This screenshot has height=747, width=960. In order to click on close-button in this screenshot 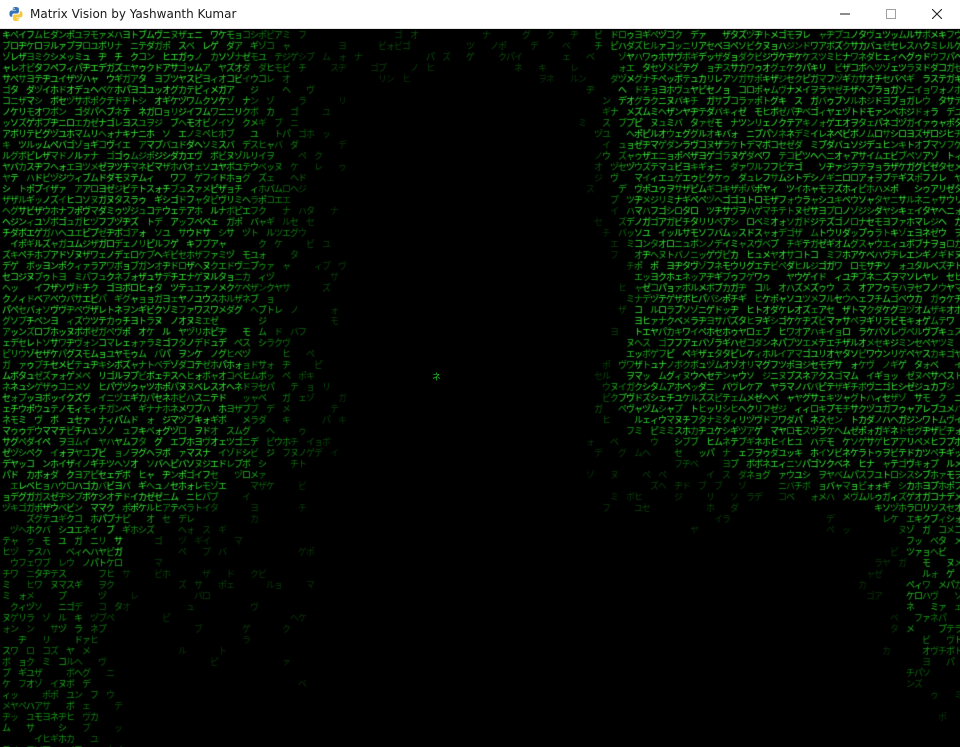, I will do `click(937, 14)`.